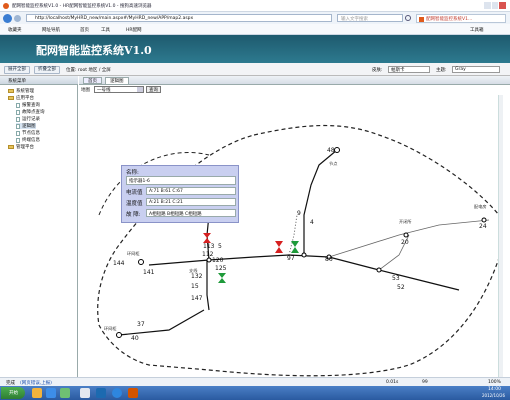  What do you see at coordinates (51, 30) in the screenshot?
I see `fav-item: 网址导航` at bounding box center [51, 30].